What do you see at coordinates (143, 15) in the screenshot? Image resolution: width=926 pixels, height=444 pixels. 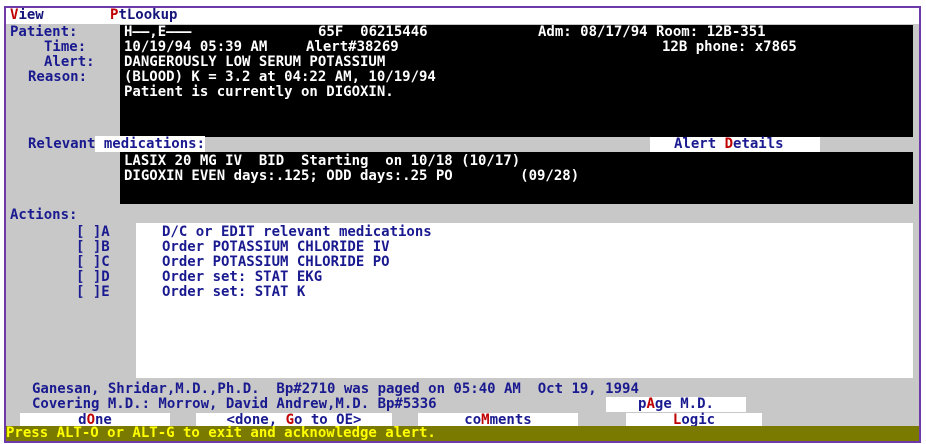 I see `menu-ptlookup: PtLookup` at bounding box center [143, 15].